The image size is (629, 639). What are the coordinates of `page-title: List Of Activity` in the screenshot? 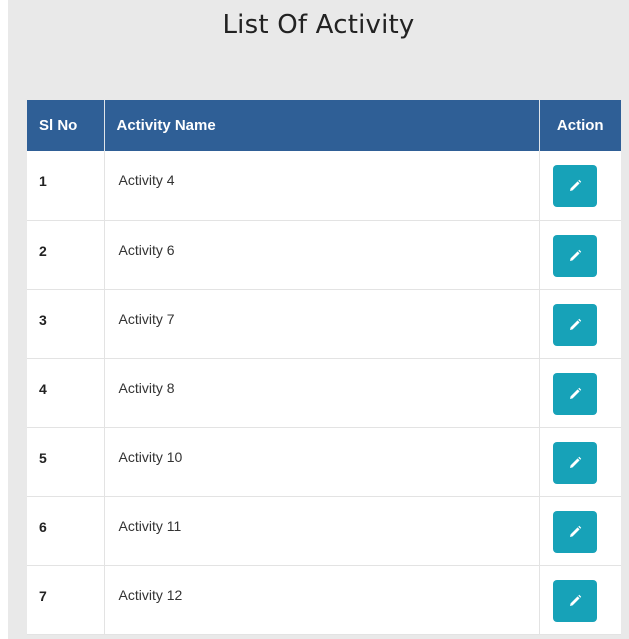 It's located at (318, 25).